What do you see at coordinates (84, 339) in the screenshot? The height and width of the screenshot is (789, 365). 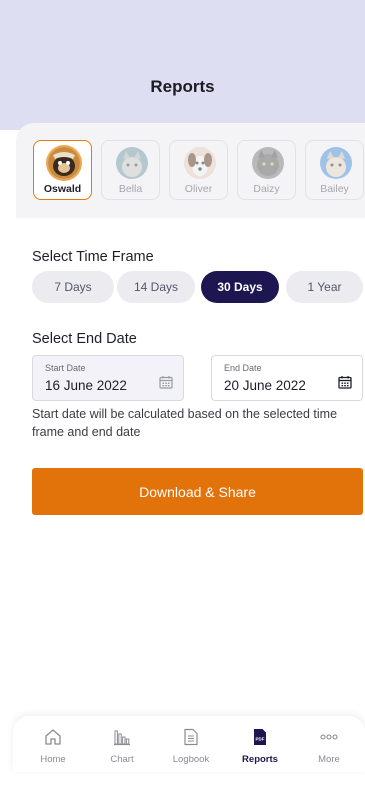 I see `end-date-title: Select End Date` at bounding box center [84, 339].